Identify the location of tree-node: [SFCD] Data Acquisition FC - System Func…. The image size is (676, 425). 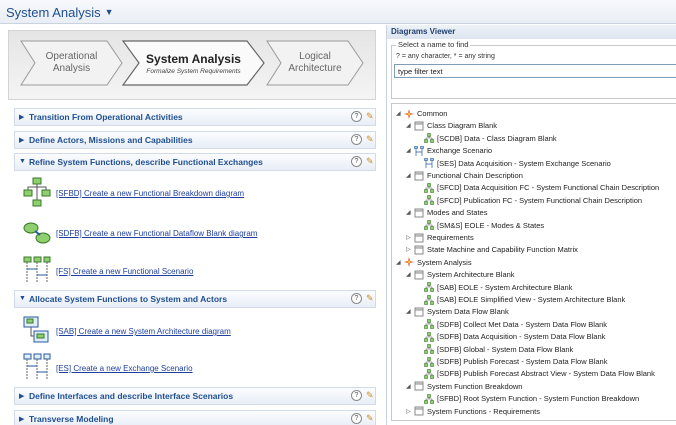
(537, 187).